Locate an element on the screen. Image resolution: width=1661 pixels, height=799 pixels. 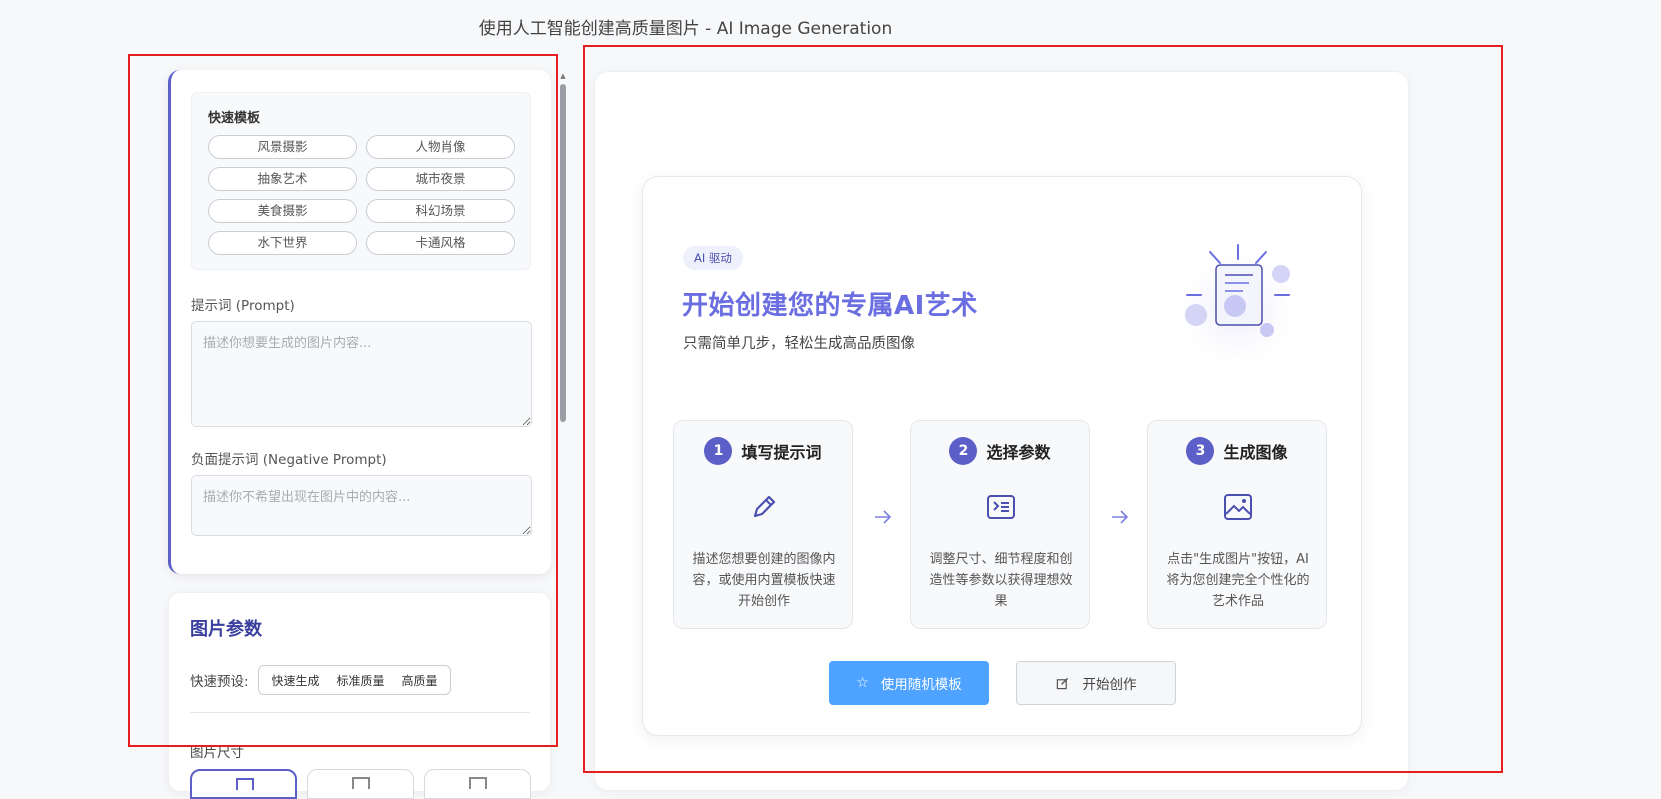
prompt-label: 提示词 (Prompt) is located at coordinates (243, 306).